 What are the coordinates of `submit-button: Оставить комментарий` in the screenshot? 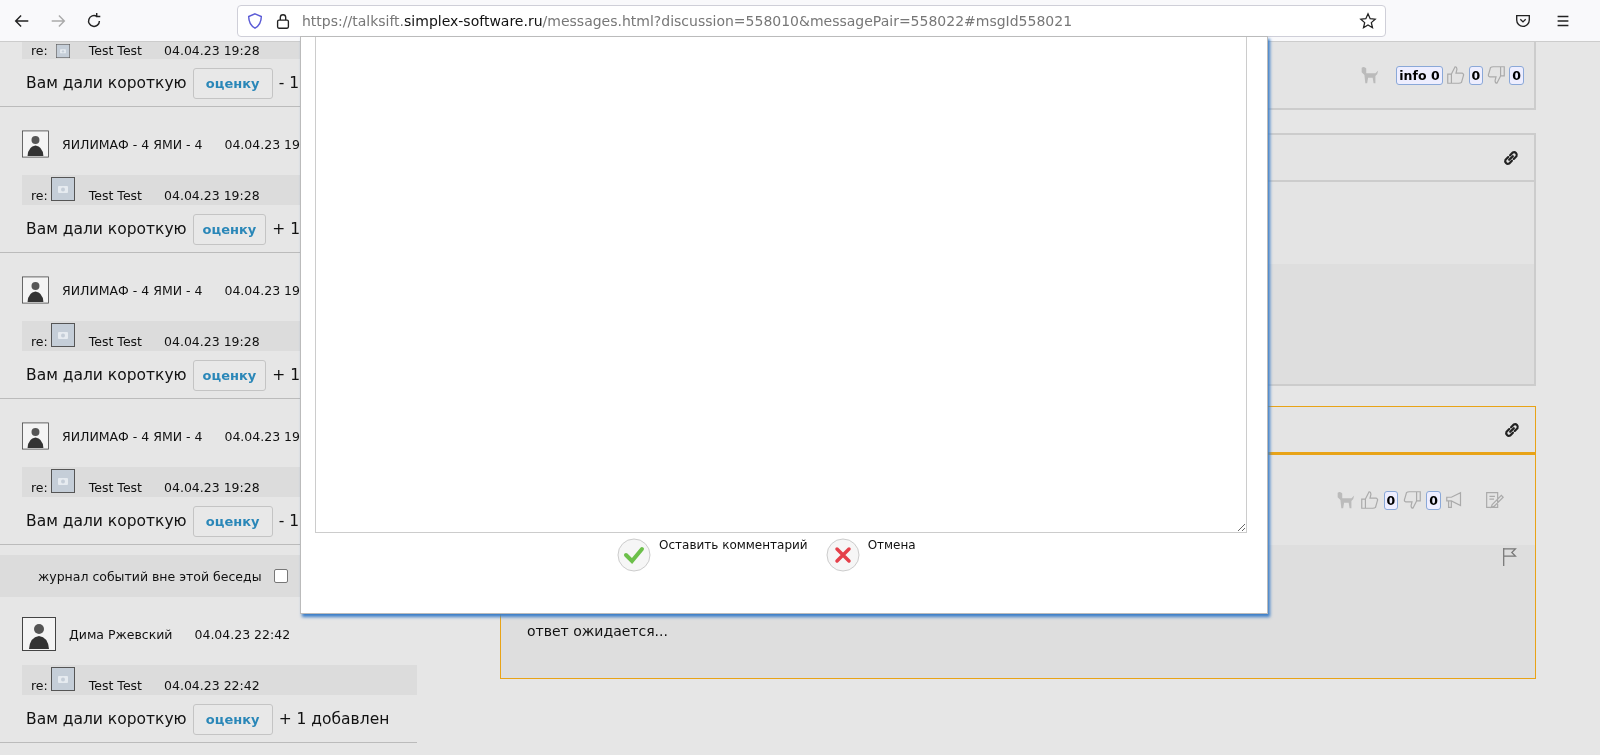 It's located at (712, 555).